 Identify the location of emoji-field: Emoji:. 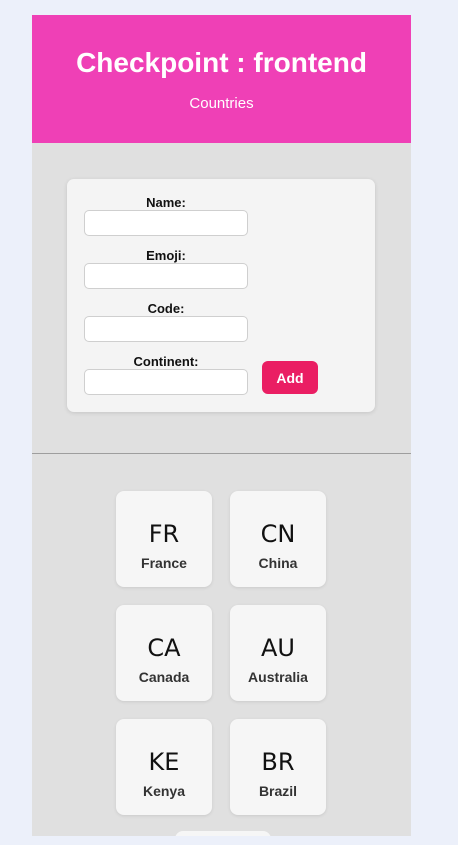
(166, 269).